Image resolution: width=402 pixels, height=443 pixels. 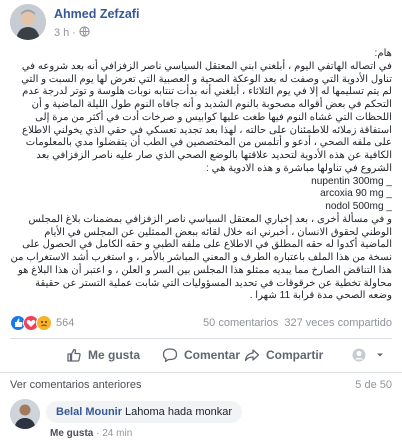 What do you see at coordinates (71, 433) in the screenshot?
I see `comment-like-button: Me gusta` at bounding box center [71, 433].